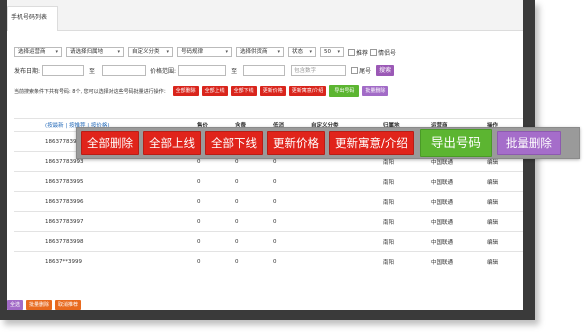 The image size is (588, 335). Describe the element at coordinates (307, 91) in the screenshot. I see `update-meaning-button-small: 更新寓意/介绍` at that location.